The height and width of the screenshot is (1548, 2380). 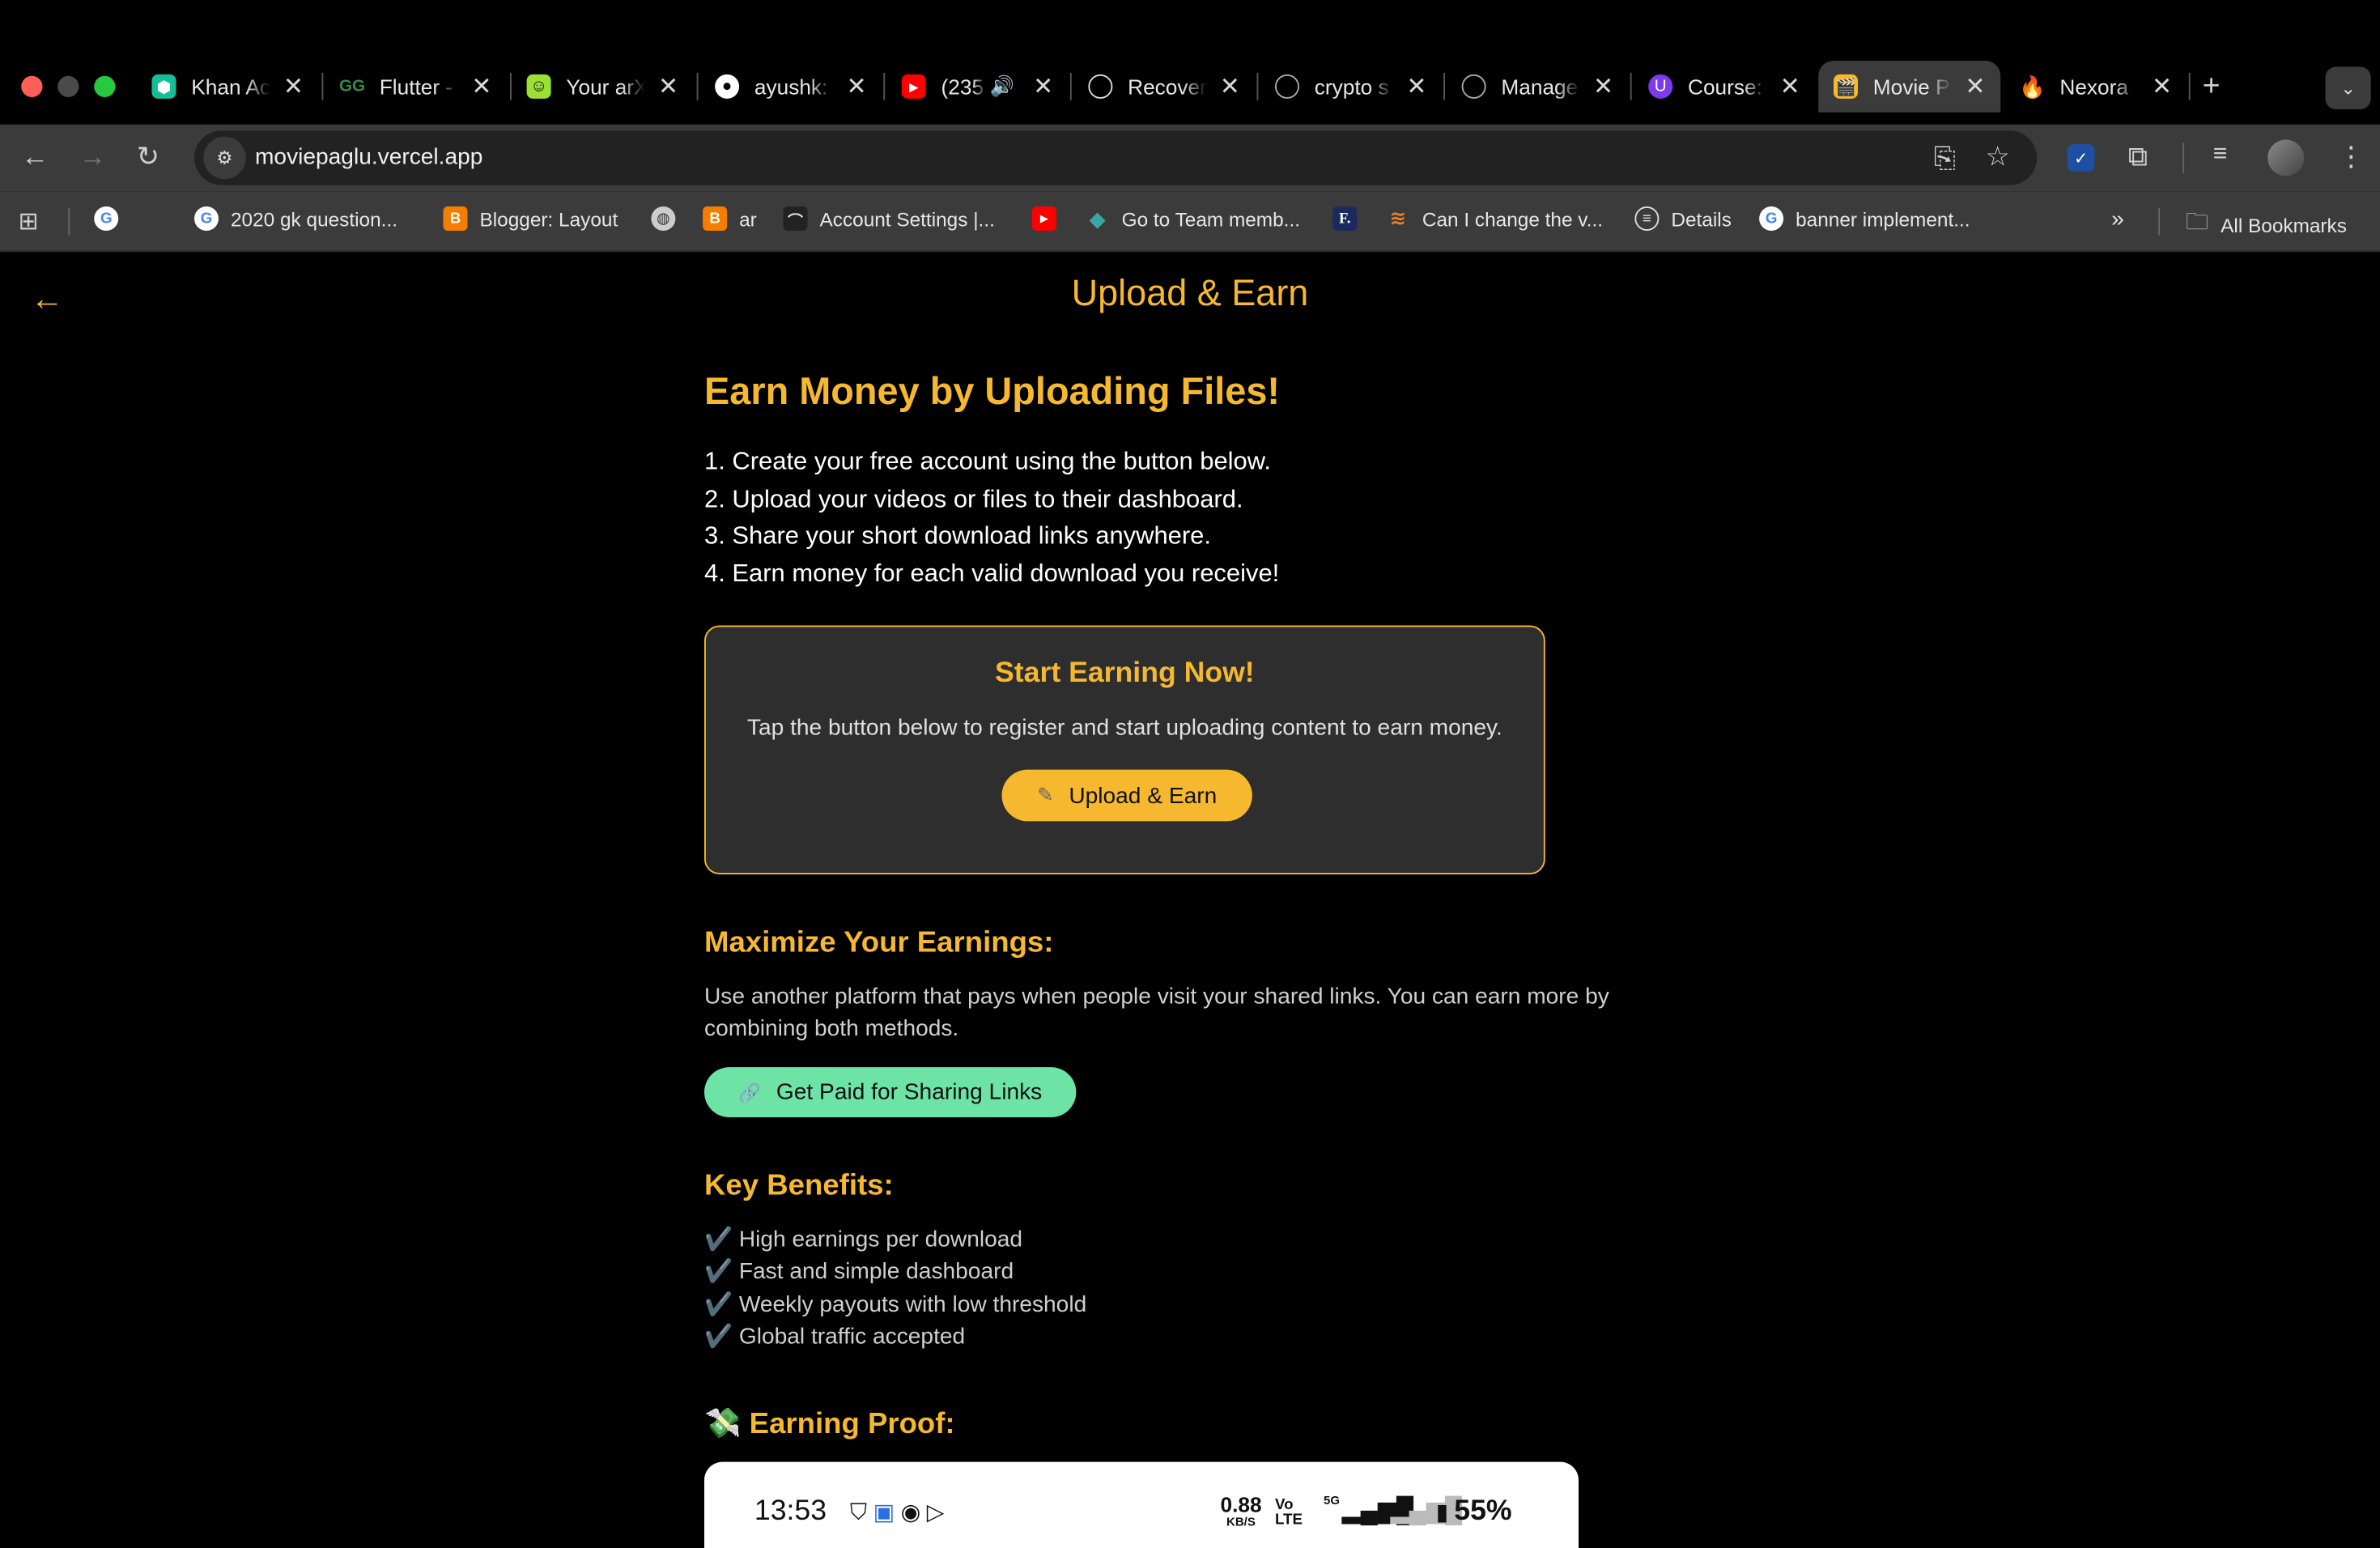 I want to click on tab-title: crypto s, so click(x=1351, y=87).